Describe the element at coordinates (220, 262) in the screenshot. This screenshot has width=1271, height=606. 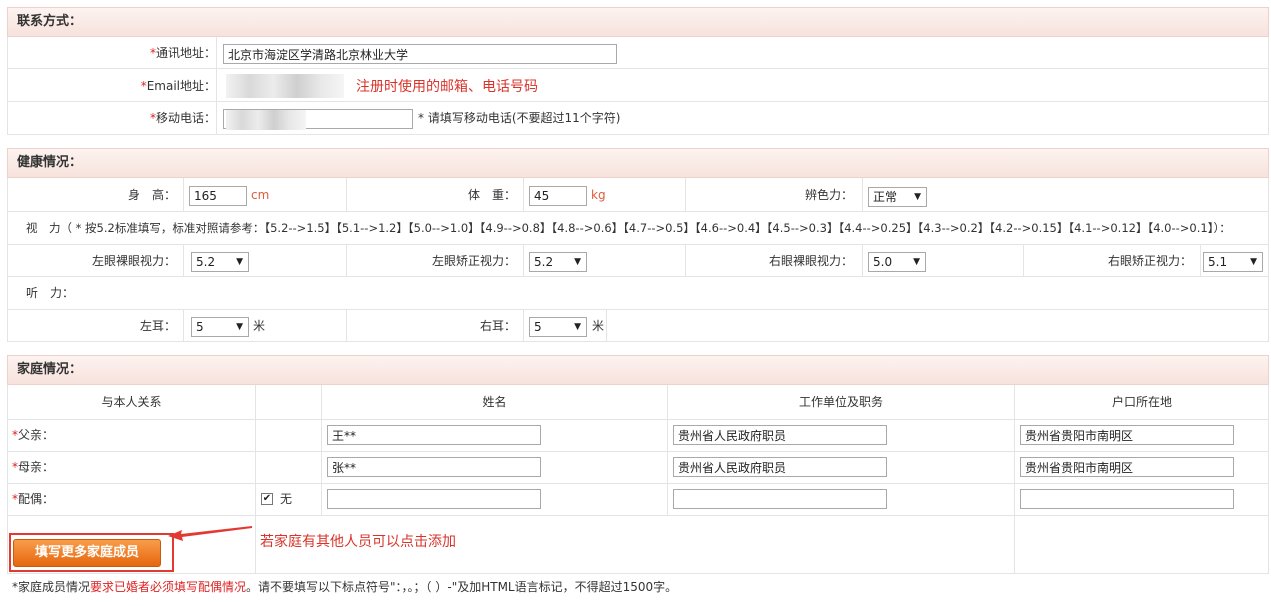
I see `left-naked-vision-select: 5.2 ▼` at that location.